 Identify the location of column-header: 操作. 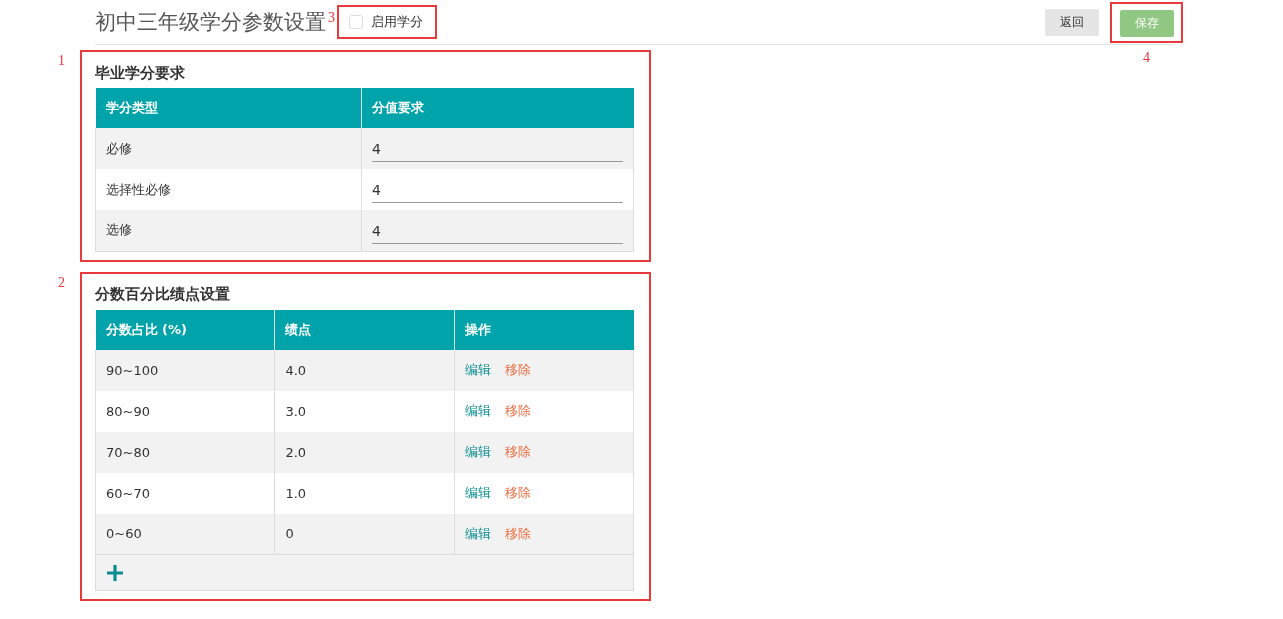
(544, 329).